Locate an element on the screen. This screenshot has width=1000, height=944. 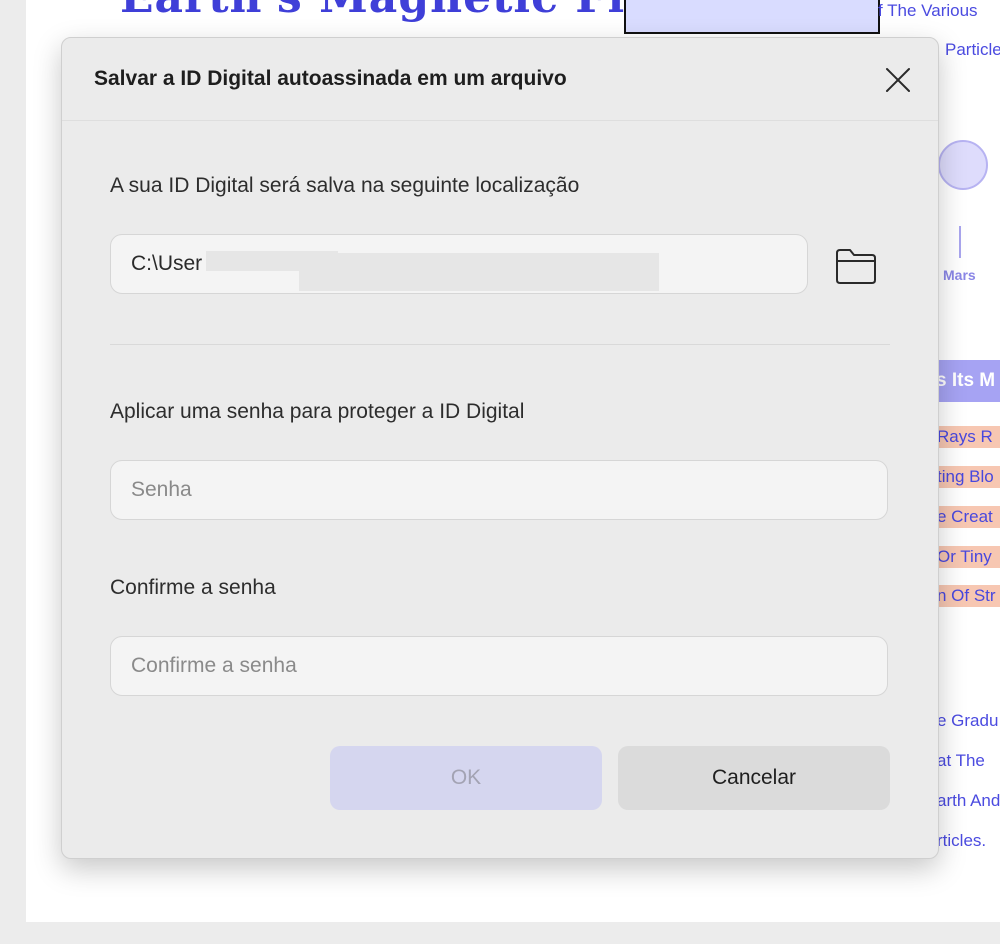
document-text: at The is located at coordinates (961, 760).